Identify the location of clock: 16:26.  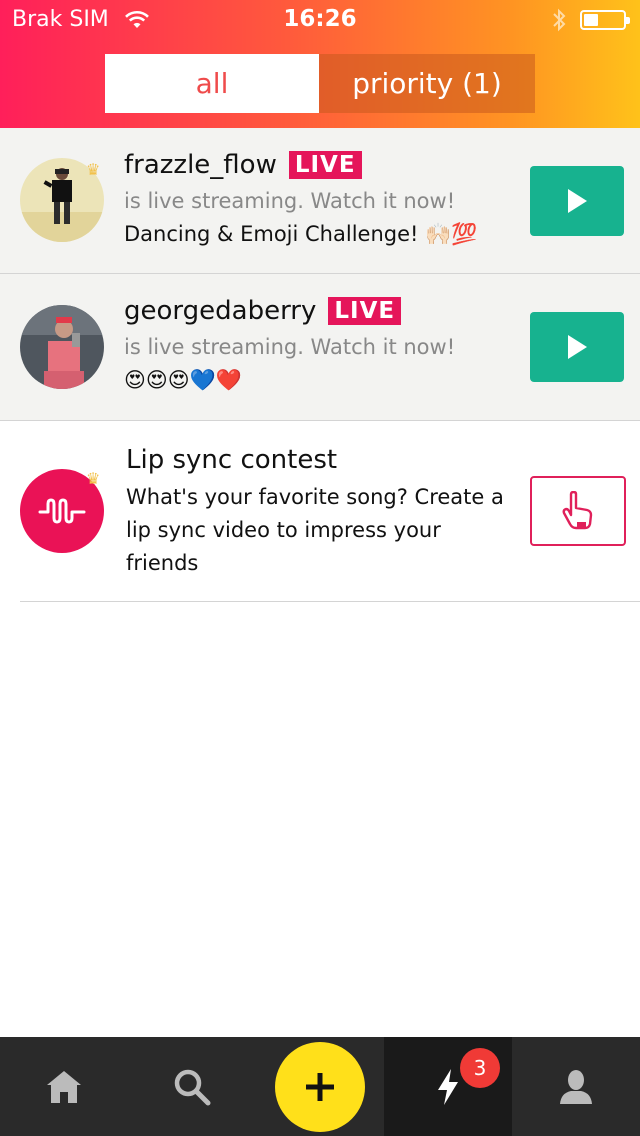
(320, 19).